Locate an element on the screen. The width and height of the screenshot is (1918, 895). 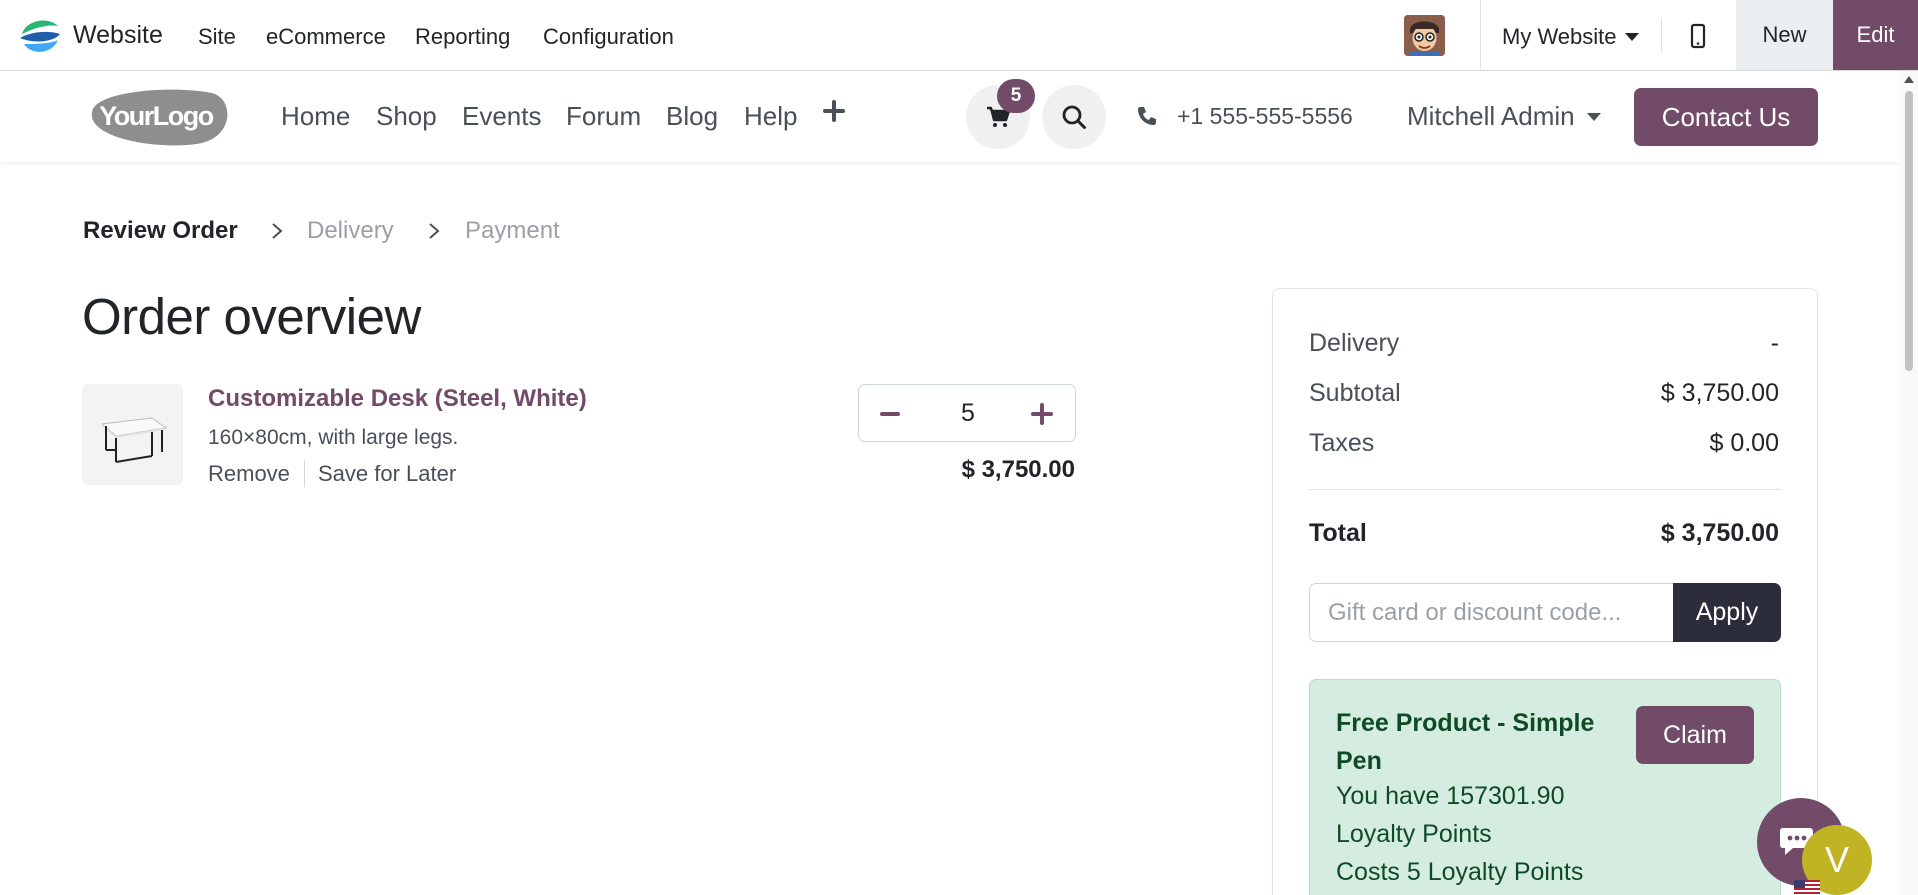
nav-forum: Forum is located at coordinates (603, 116).